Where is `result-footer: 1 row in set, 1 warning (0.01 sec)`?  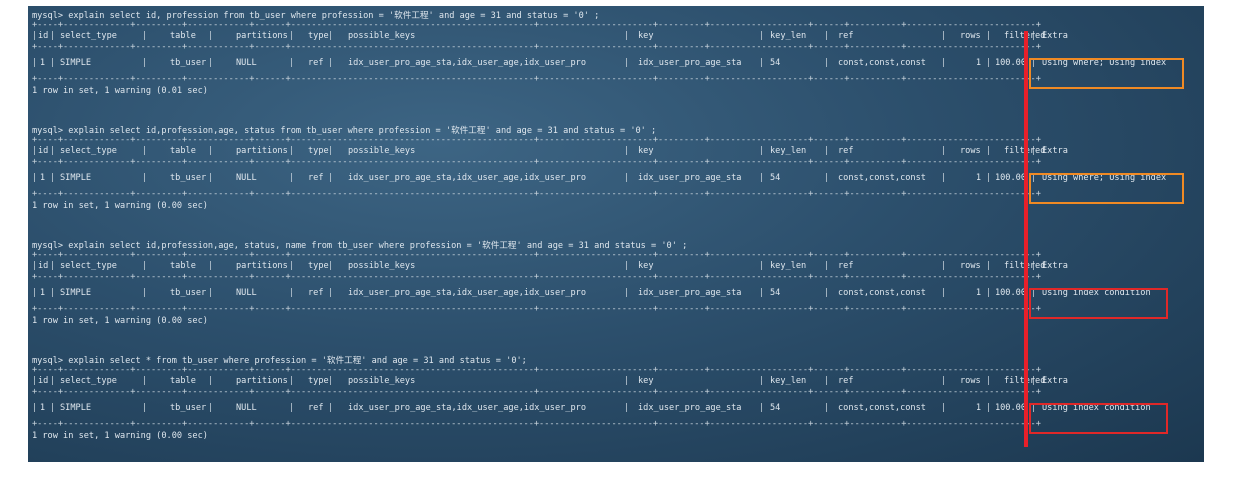 result-footer: 1 row in set, 1 warning (0.01 sec) is located at coordinates (120, 91).